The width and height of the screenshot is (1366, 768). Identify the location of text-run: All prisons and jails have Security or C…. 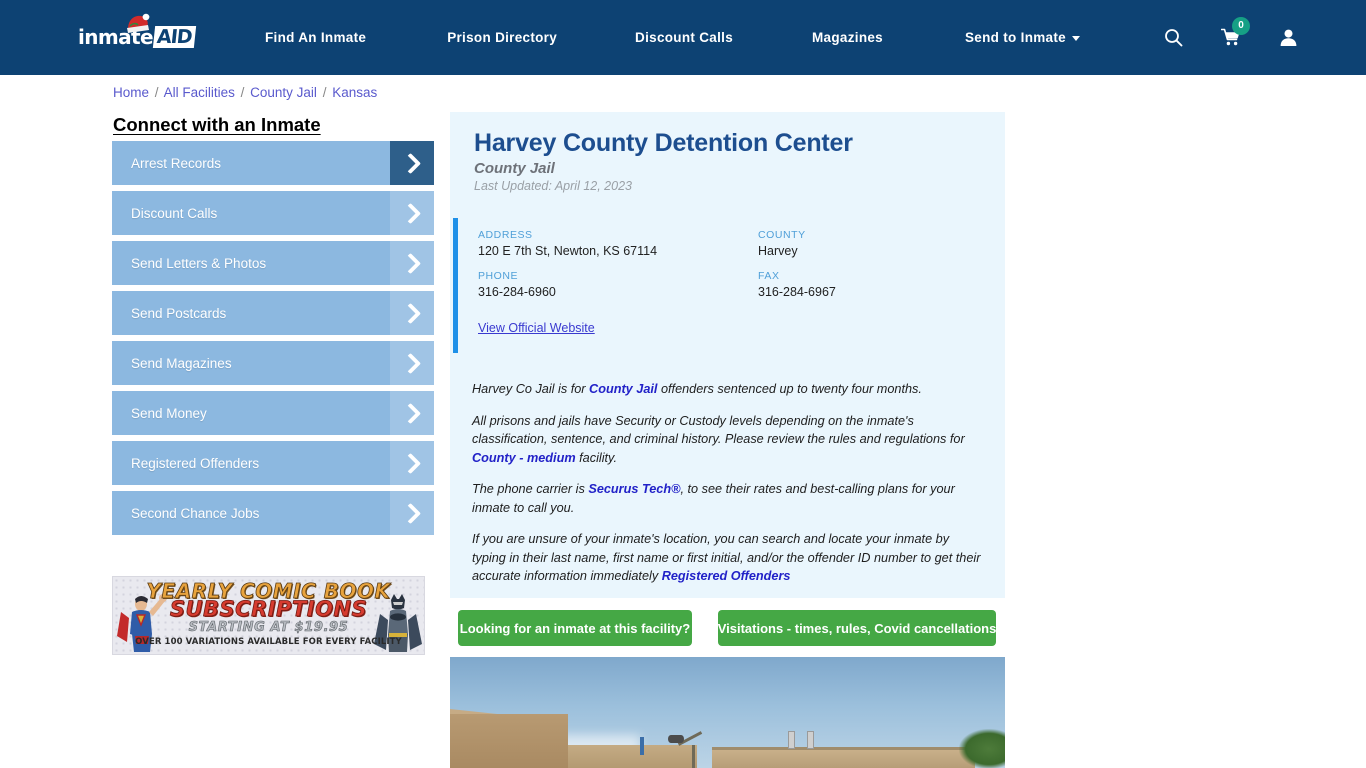
(718, 430).